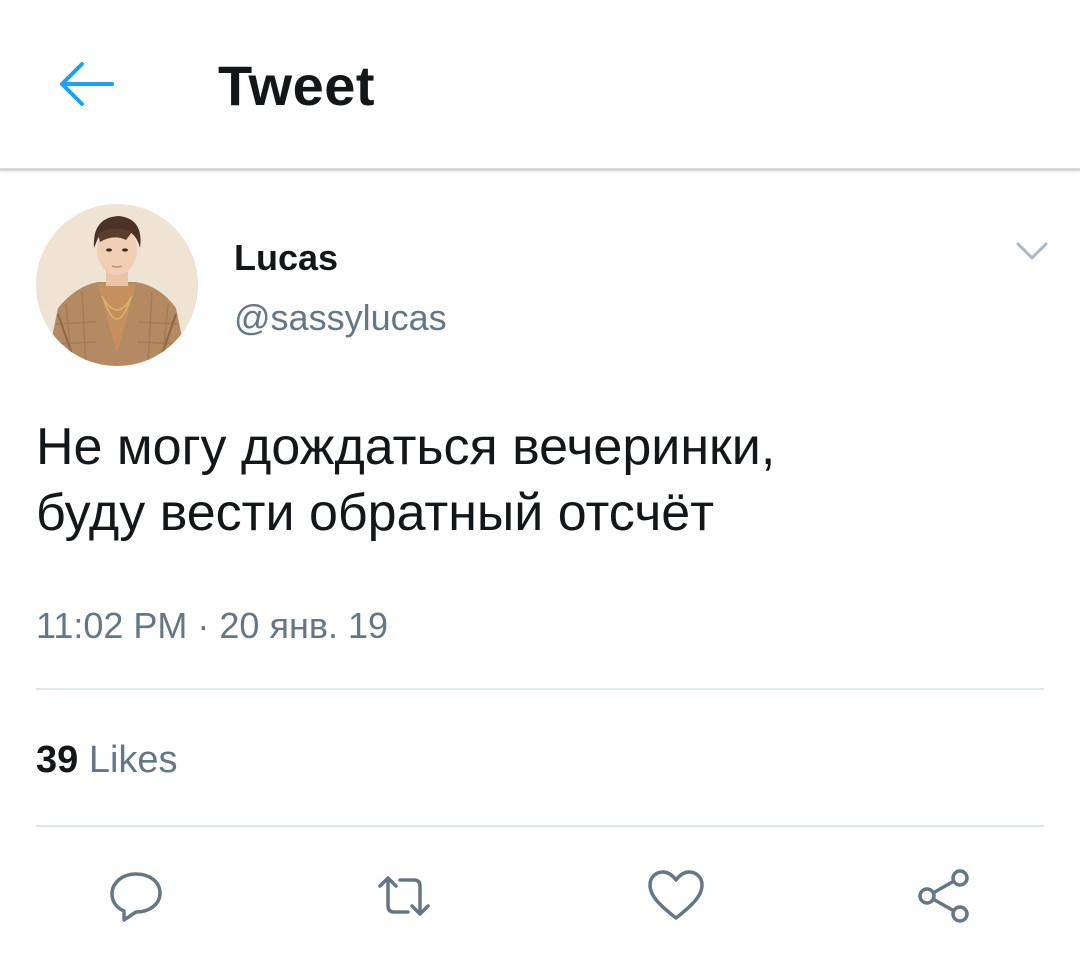  What do you see at coordinates (297, 85) in the screenshot?
I see `page-title: Tweet` at bounding box center [297, 85].